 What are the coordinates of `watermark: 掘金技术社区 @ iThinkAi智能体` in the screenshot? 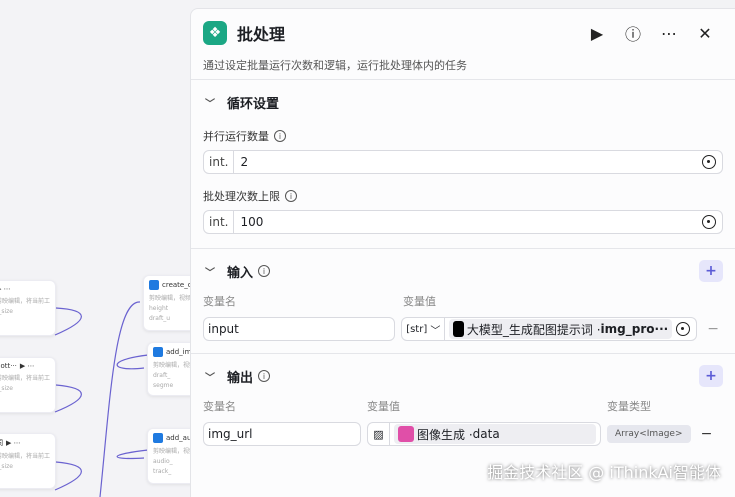 It's located at (604, 472).